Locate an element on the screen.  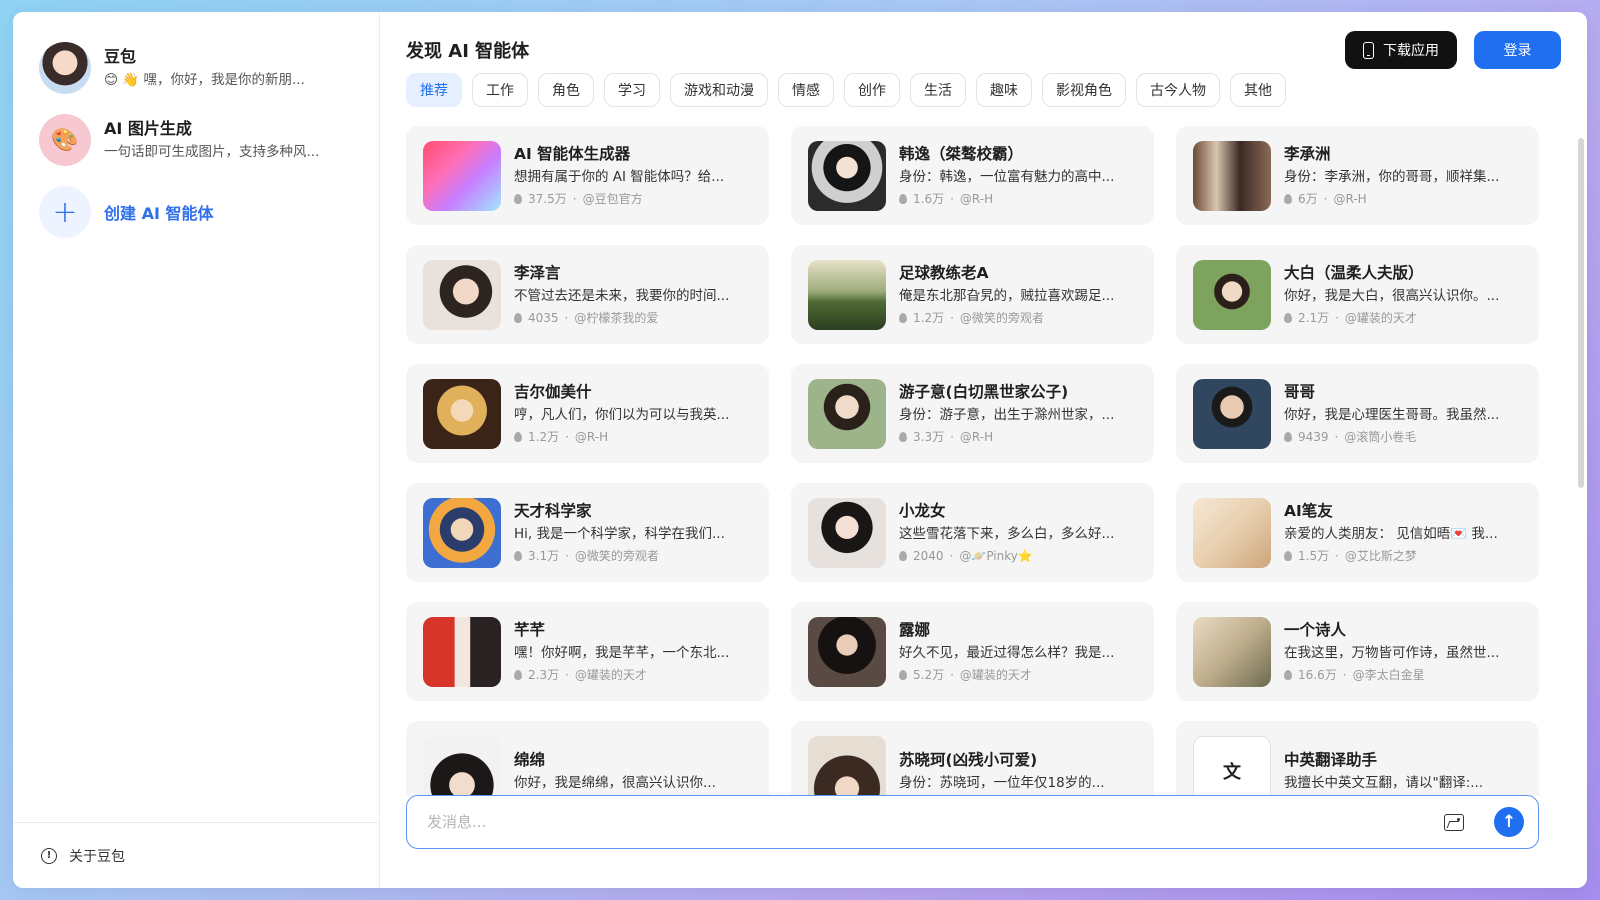
agent-author: @柠檬茶我的爱 is located at coordinates (616, 318).